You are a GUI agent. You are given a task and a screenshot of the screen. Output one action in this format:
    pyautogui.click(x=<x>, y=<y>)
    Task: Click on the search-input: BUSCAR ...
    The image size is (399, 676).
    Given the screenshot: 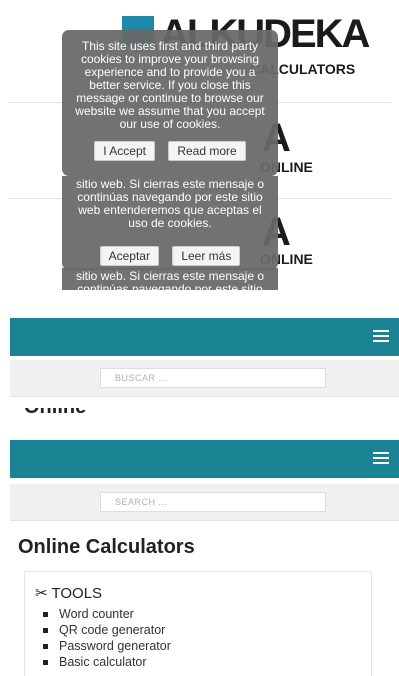 What is the action you would take?
    pyautogui.click(x=213, y=378)
    